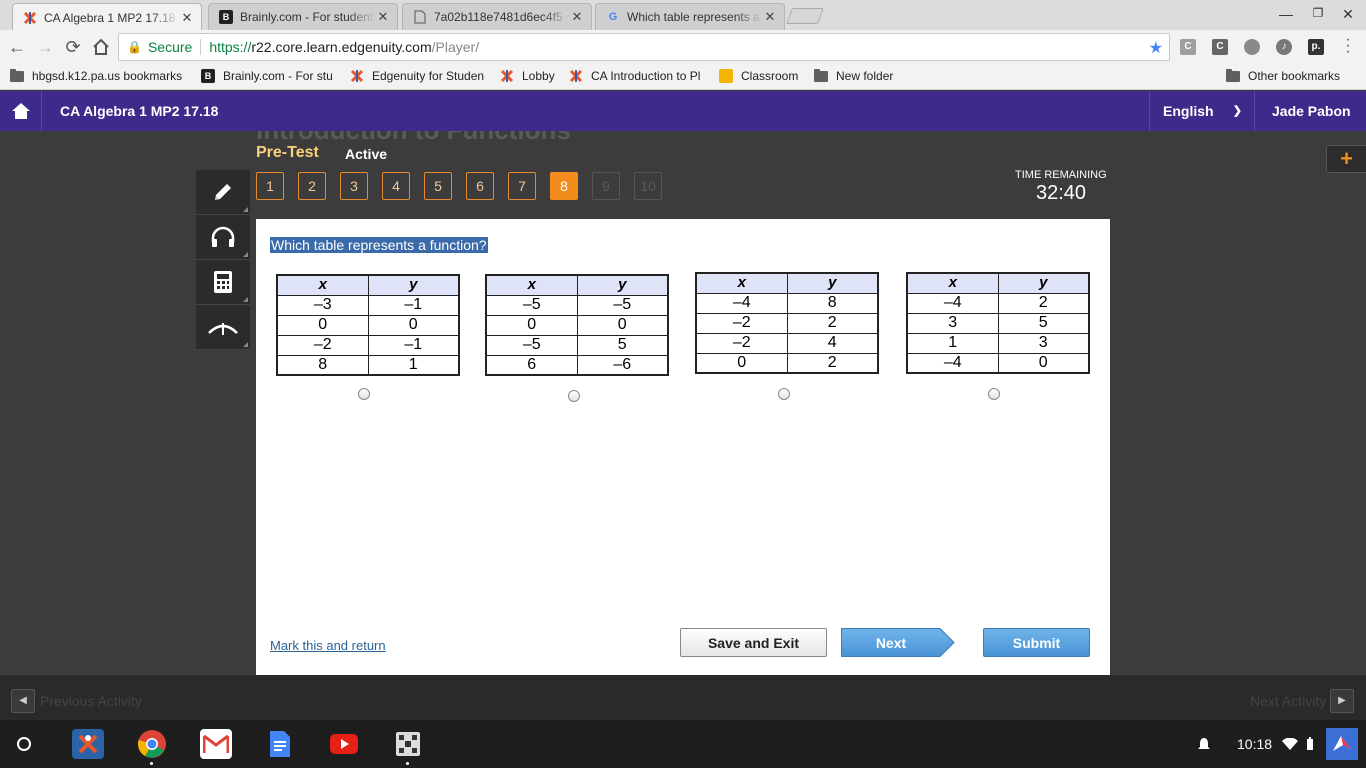  Describe the element at coordinates (396, 186) in the screenshot. I see `question-button-4: 4` at that location.